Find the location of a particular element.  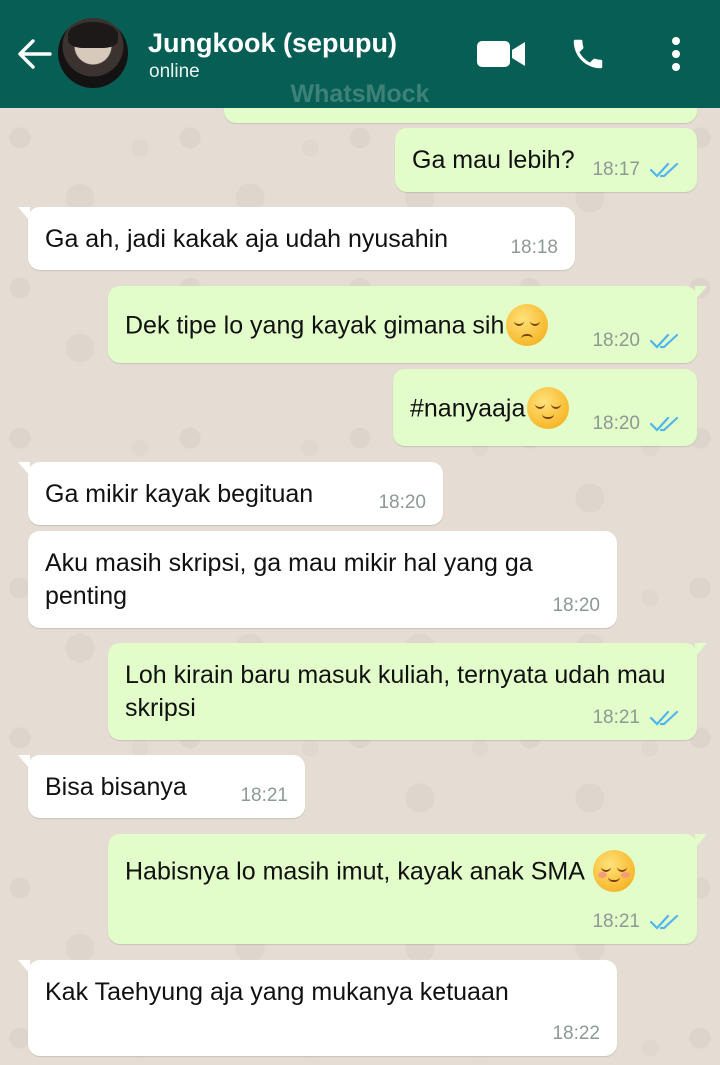

message-text: Ga mikir kayak begituan is located at coordinates (179, 494).